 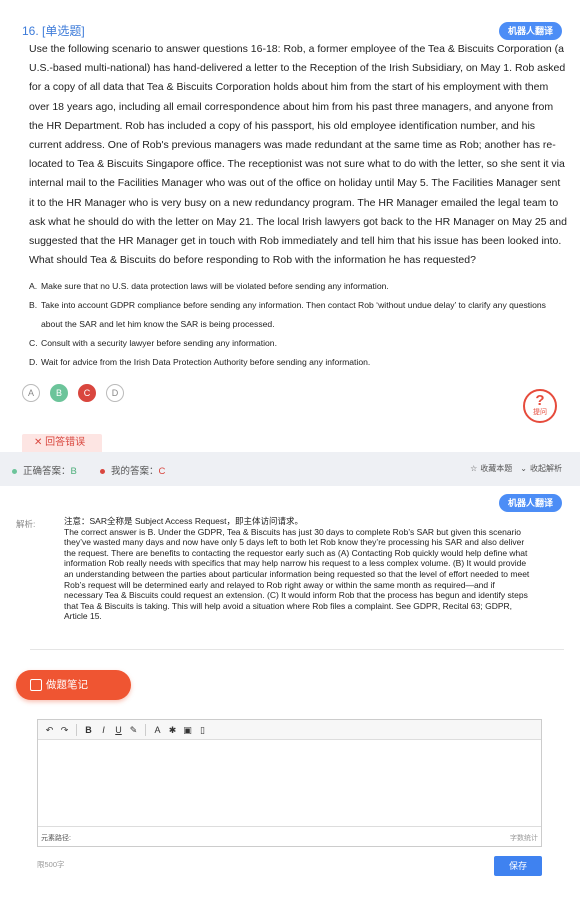 What do you see at coordinates (518, 866) in the screenshot?
I see `save-button: 保存` at bounding box center [518, 866].